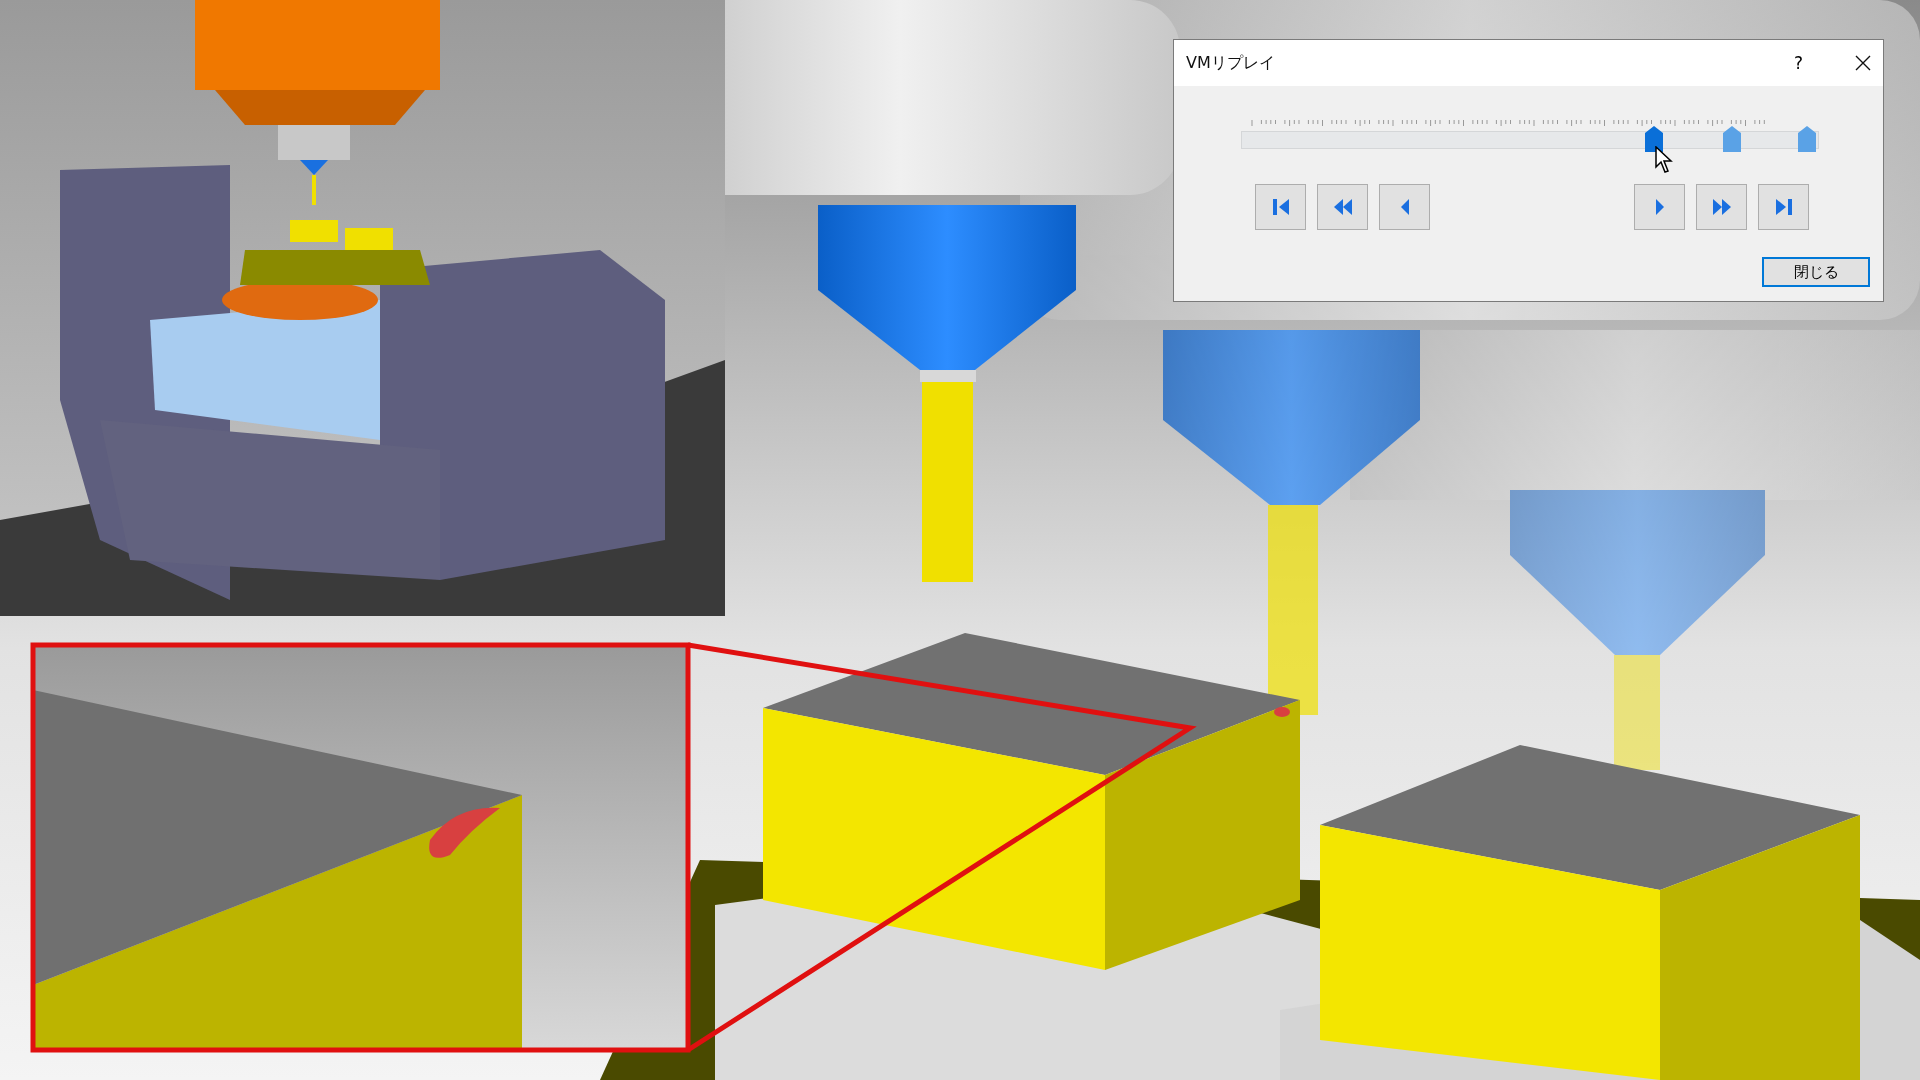 This screenshot has width=1920, height=1080. What do you see at coordinates (1659, 207) in the screenshot?
I see `play-button` at bounding box center [1659, 207].